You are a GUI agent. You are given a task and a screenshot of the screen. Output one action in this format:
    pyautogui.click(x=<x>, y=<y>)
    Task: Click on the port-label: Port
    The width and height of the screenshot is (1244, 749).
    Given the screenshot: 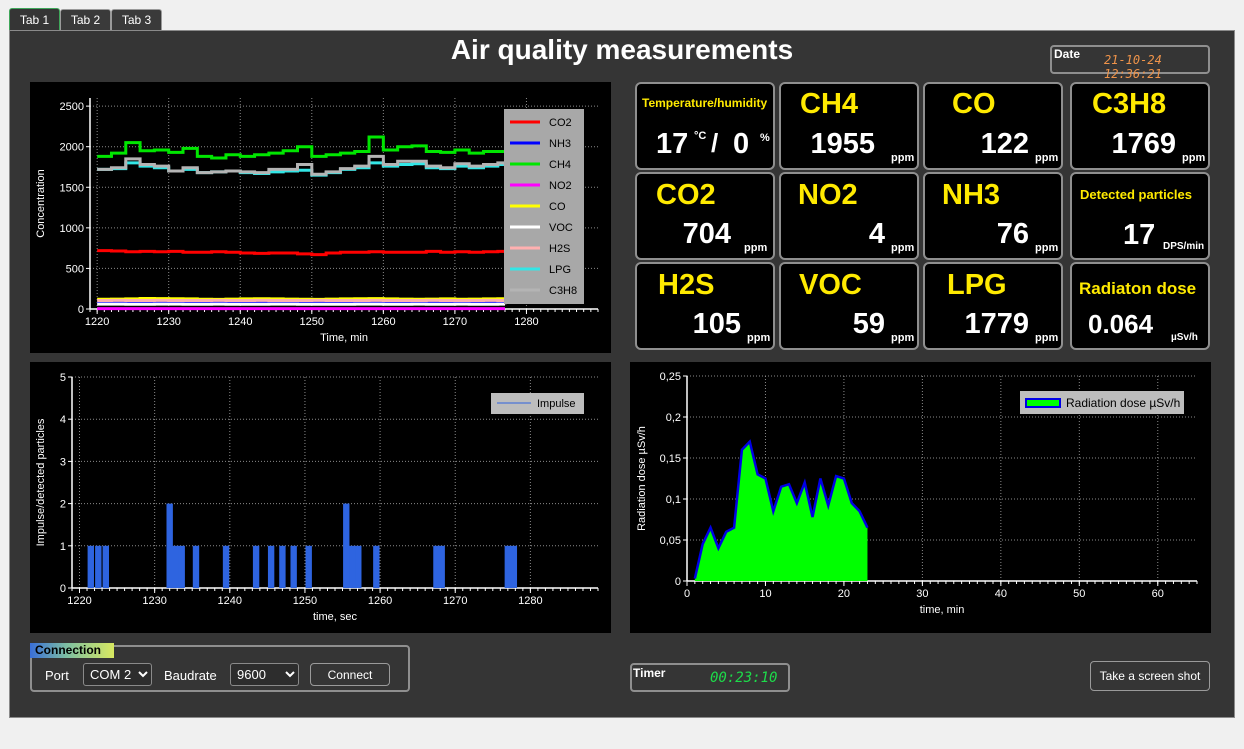 What is the action you would take?
    pyautogui.click(x=57, y=675)
    